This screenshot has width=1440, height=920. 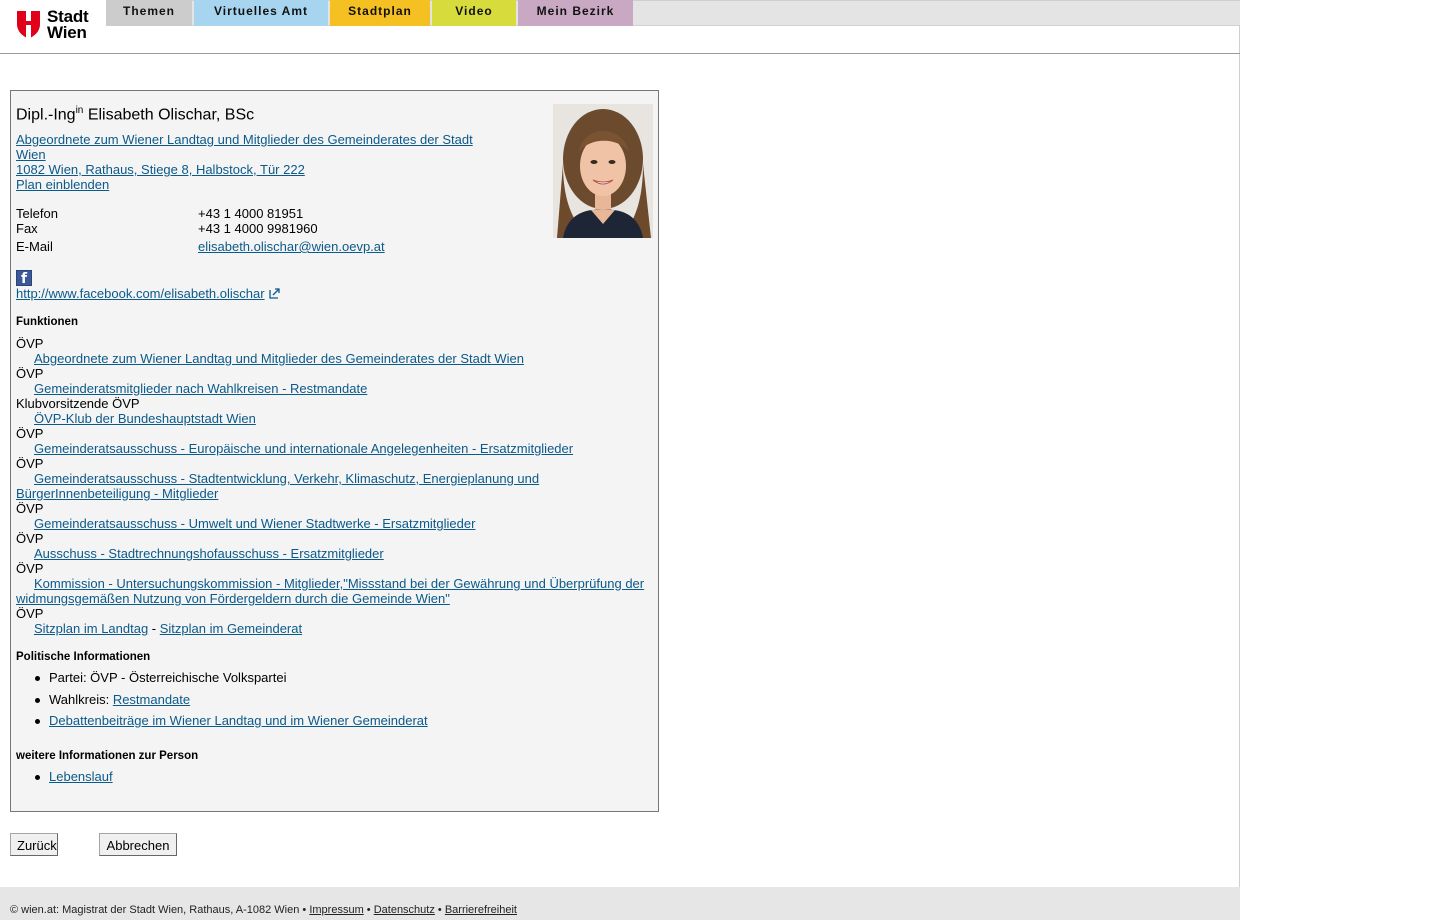 What do you see at coordinates (336, 910) in the screenshot?
I see `impressum-link: Impressum` at bounding box center [336, 910].